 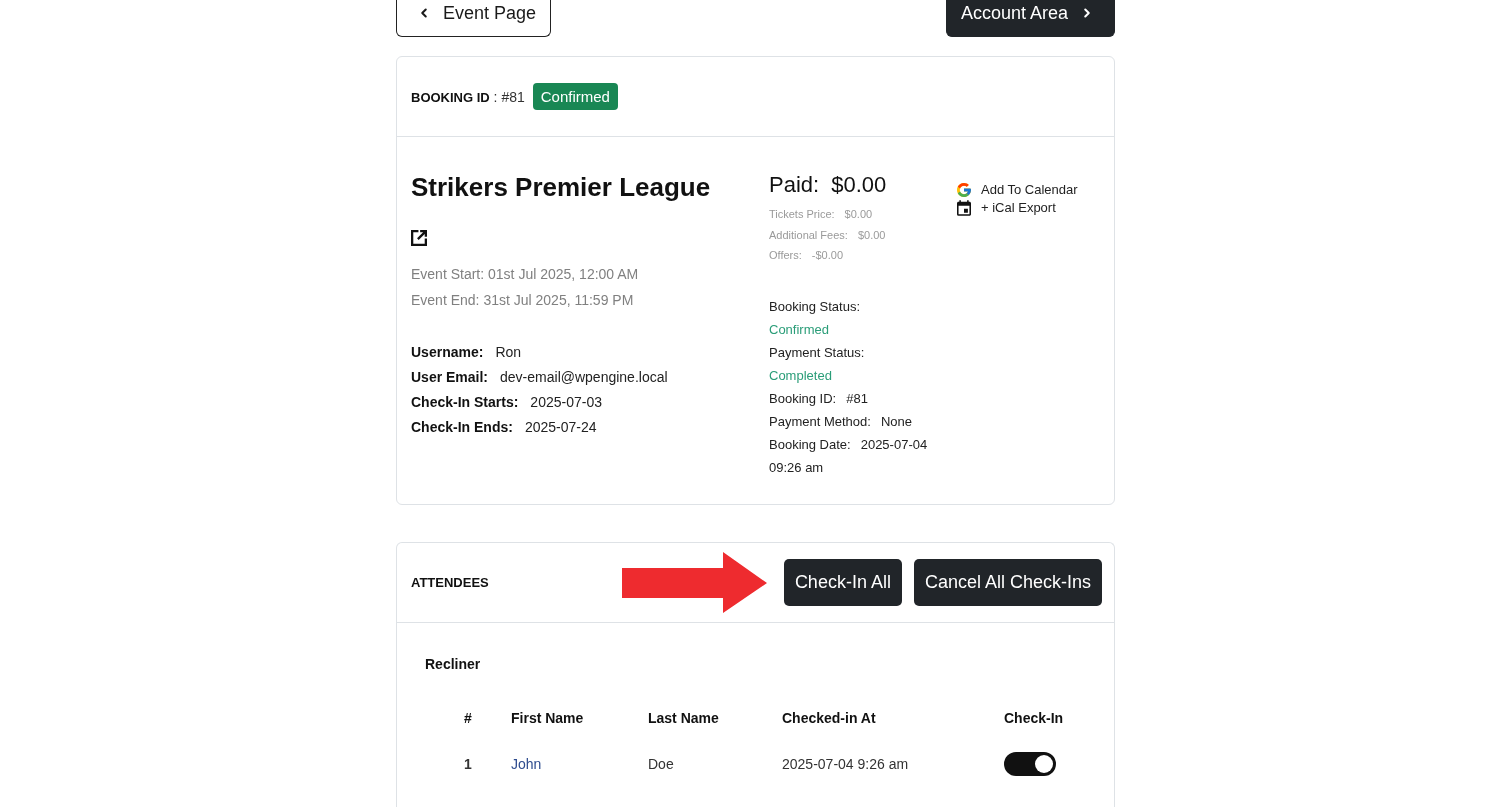 I want to click on annotation-arrow-icon, so click(x=694, y=582).